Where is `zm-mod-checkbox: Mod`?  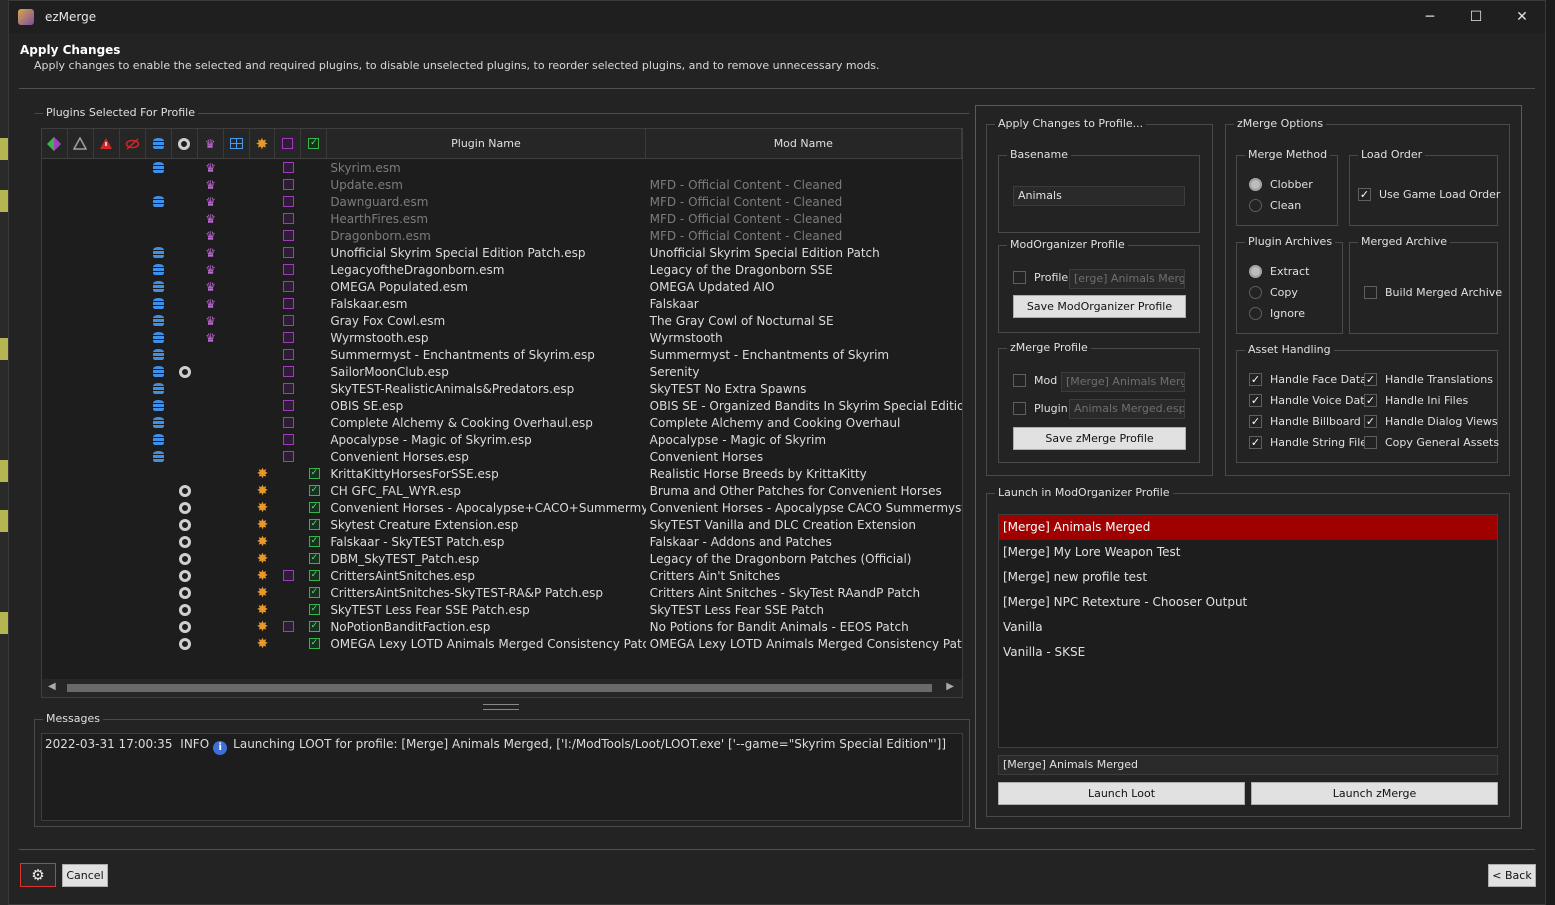
zm-mod-checkbox: Mod is located at coordinates (1035, 380).